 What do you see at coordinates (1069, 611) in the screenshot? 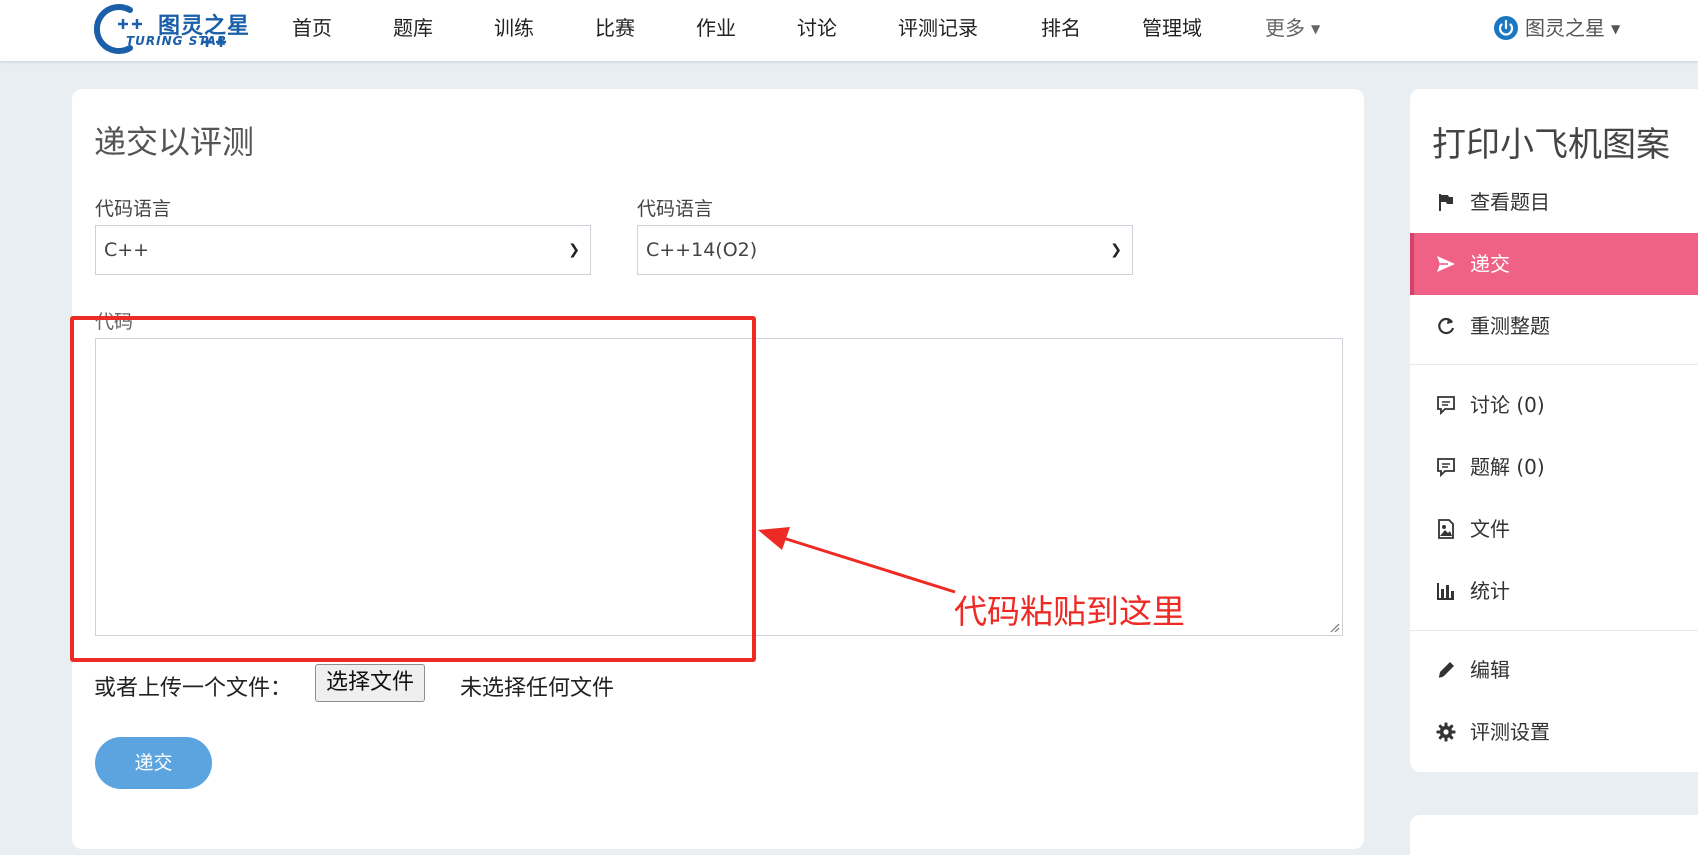
I see `annotation-text: 代码粘贴到这里` at bounding box center [1069, 611].